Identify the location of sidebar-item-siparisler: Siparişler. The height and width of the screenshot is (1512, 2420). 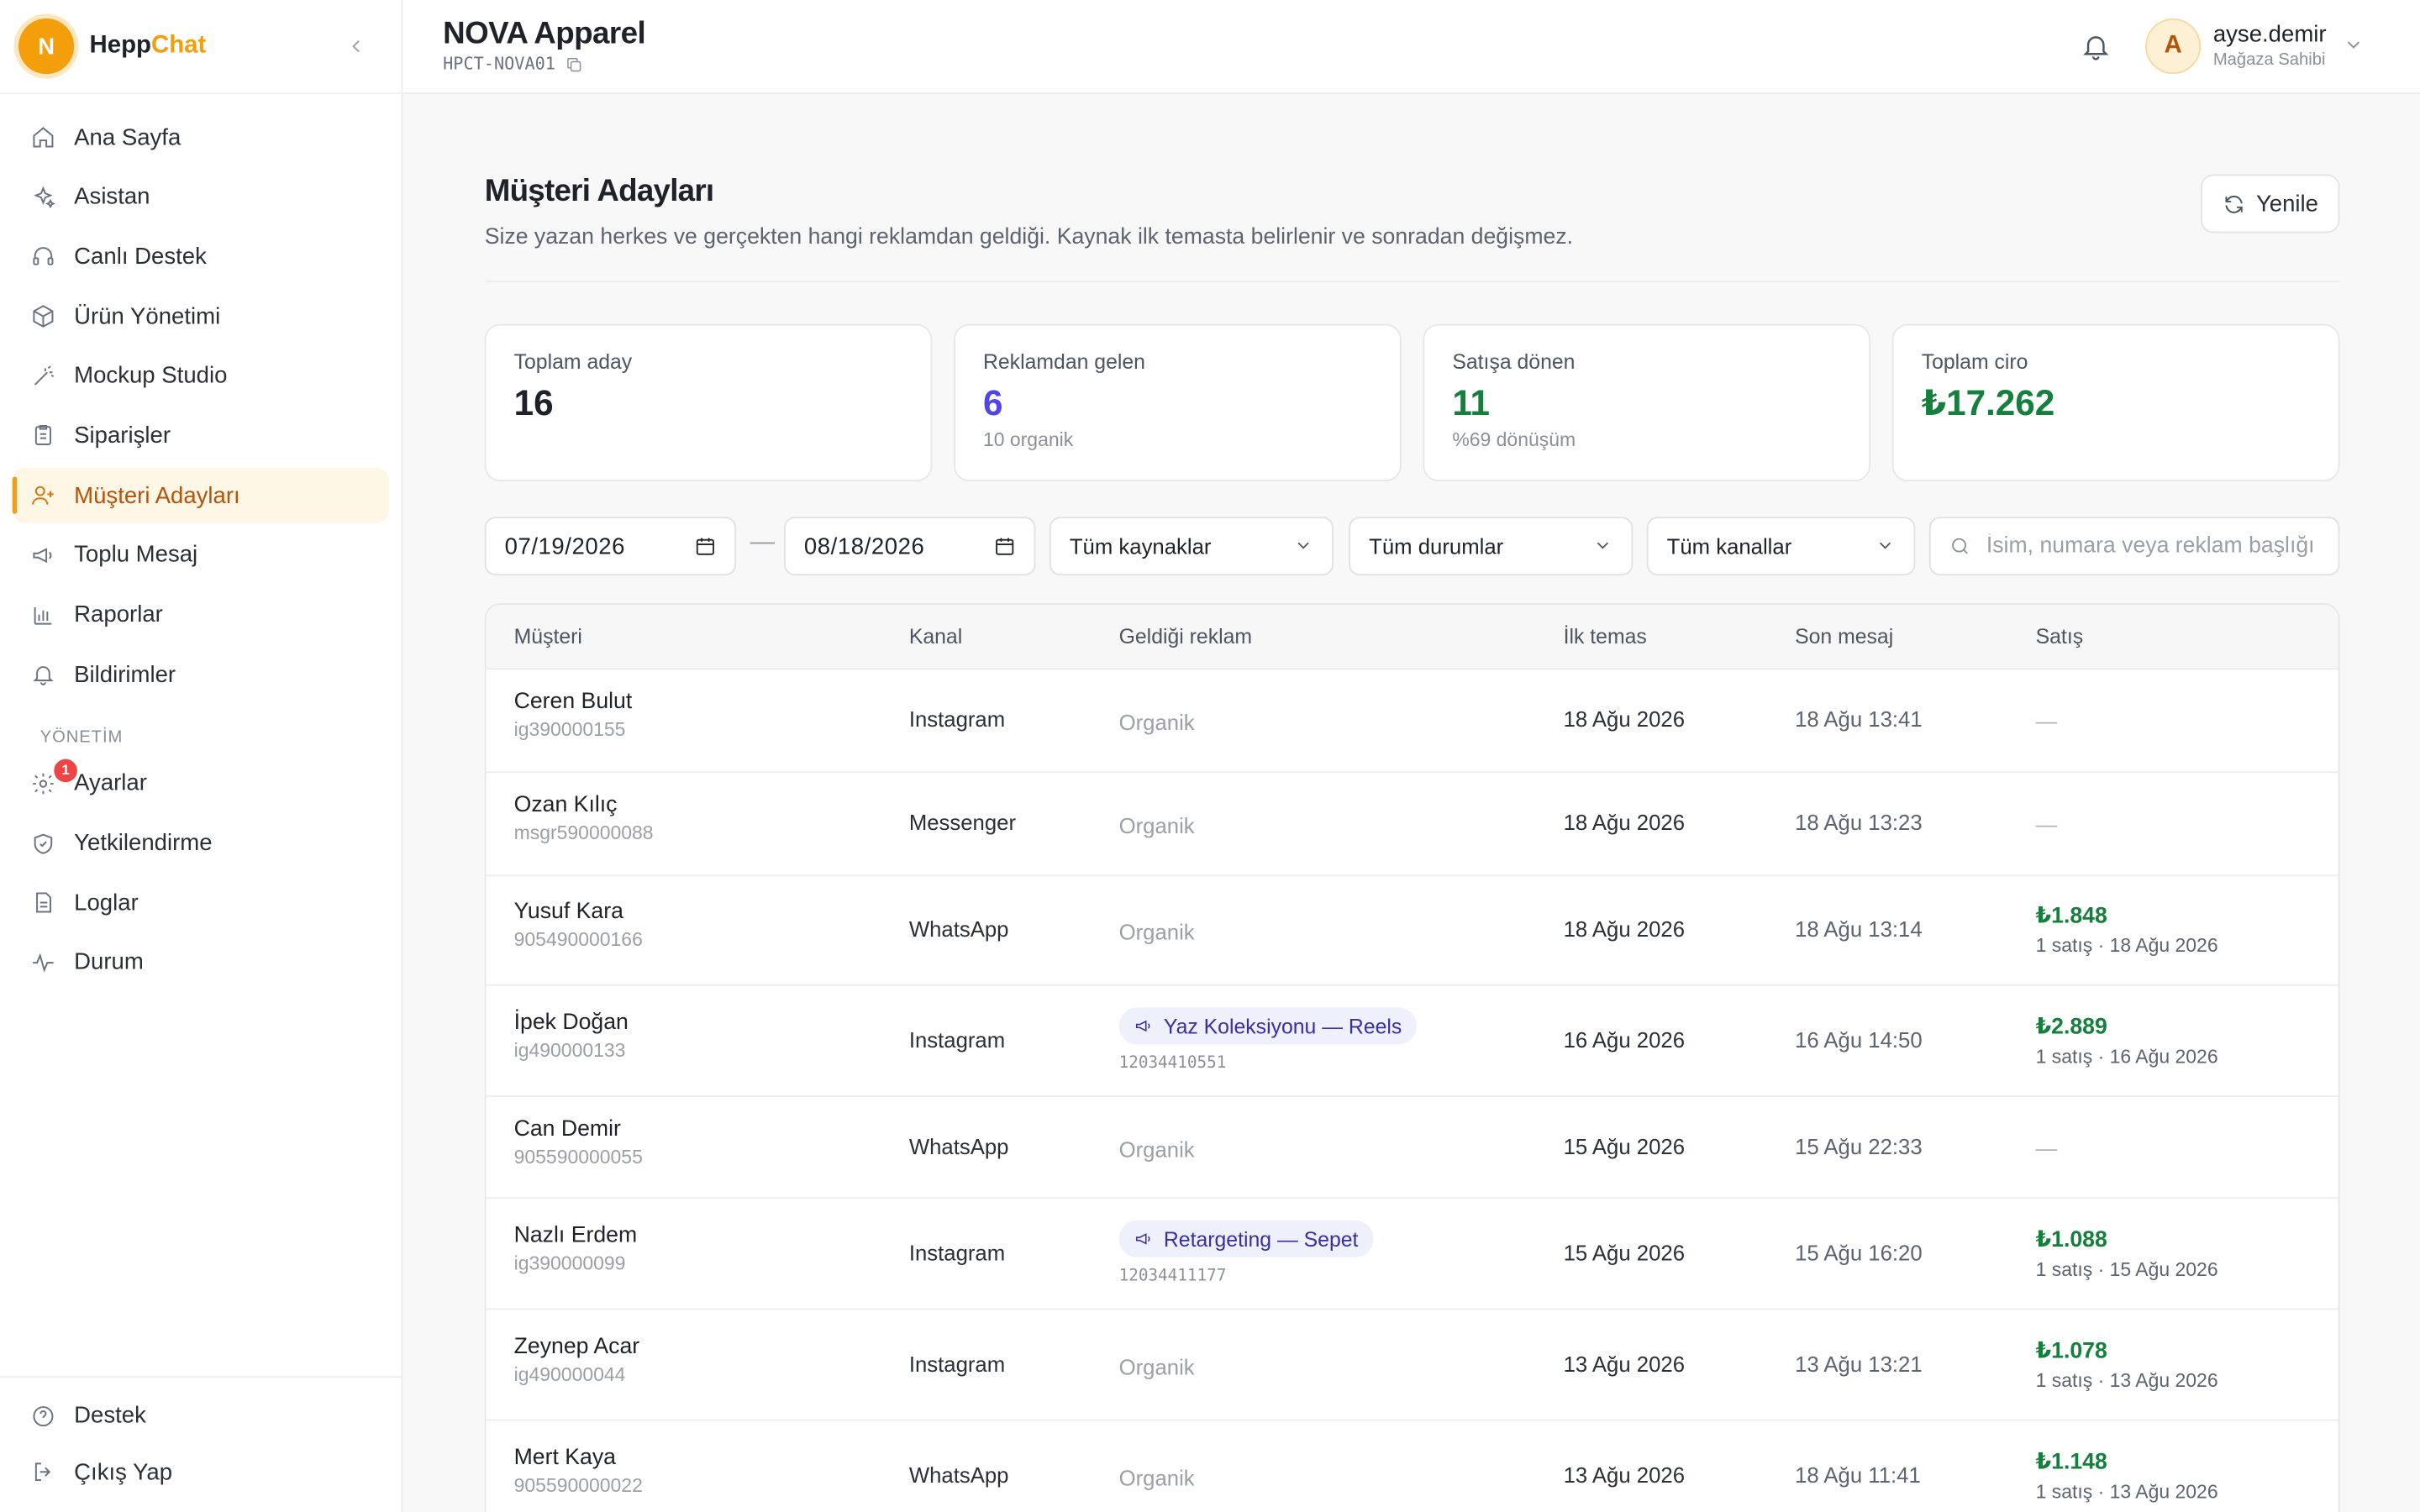
(201, 436).